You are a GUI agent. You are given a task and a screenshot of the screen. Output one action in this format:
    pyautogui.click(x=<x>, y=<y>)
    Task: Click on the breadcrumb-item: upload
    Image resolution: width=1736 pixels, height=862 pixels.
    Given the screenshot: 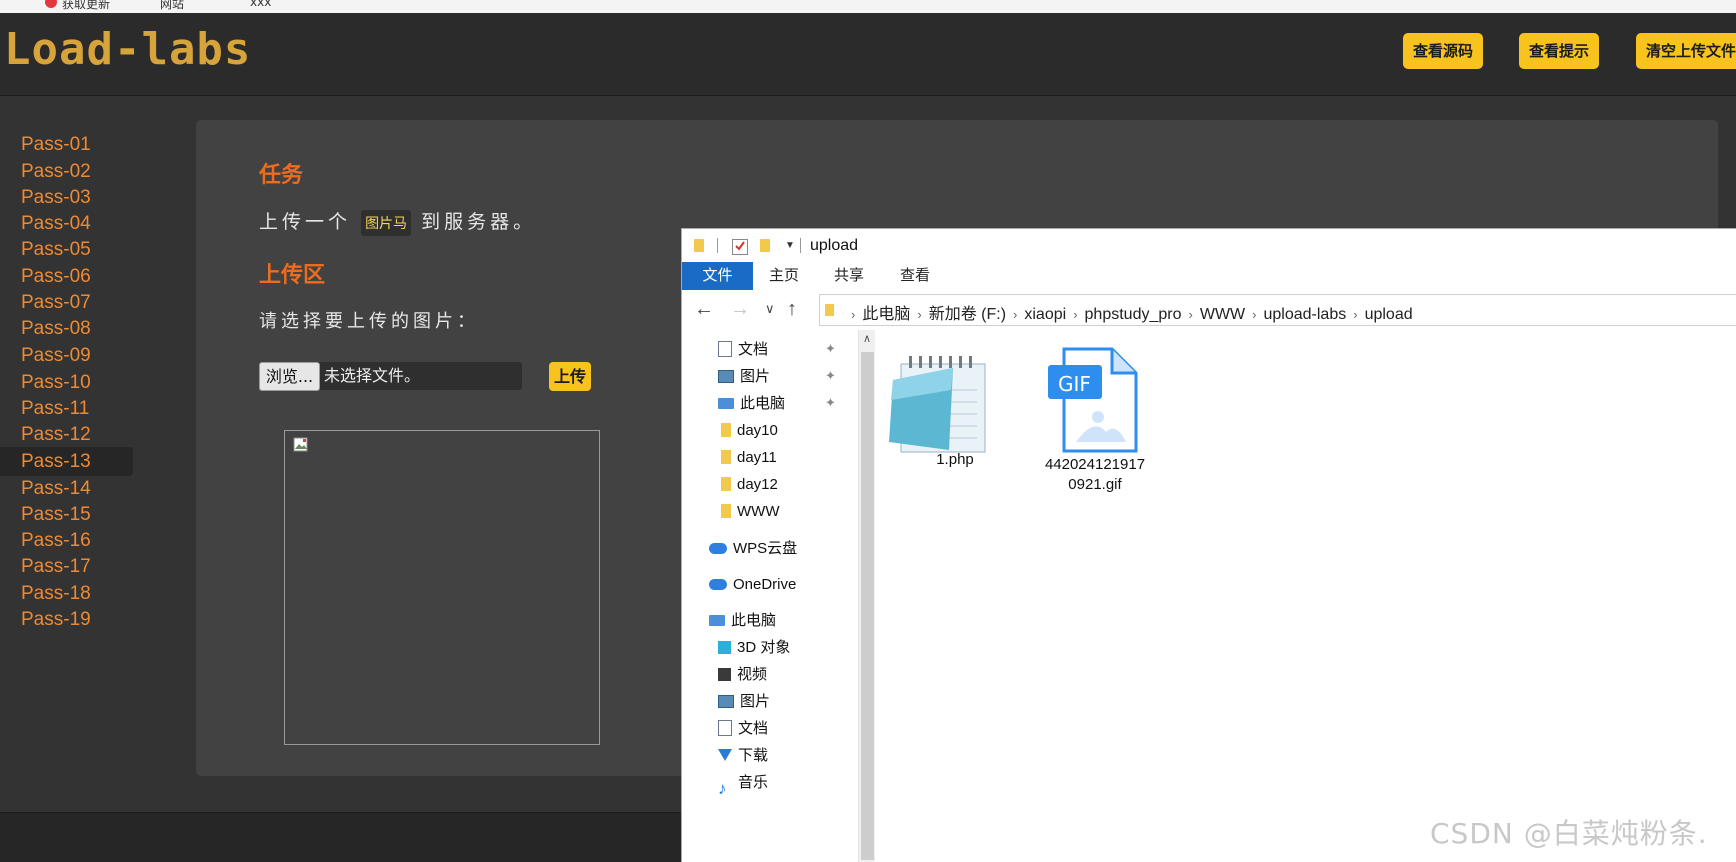 What is the action you would take?
    pyautogui.click(x=1389, y=314)
    